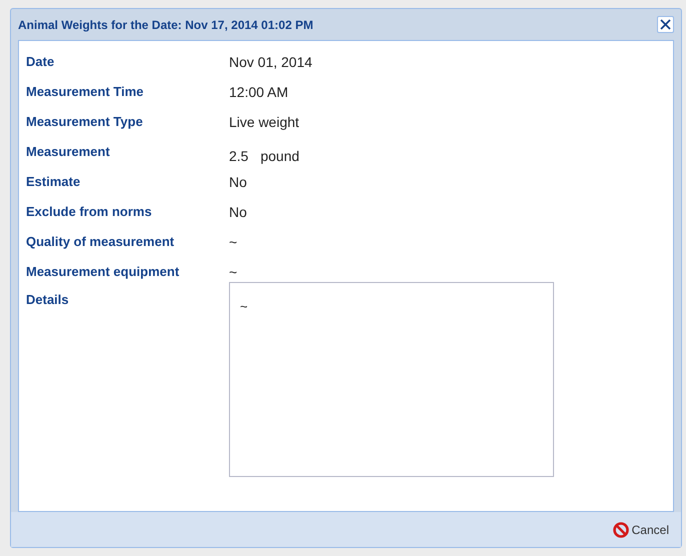 The height and width of the screenshot is (556, 686). Describe the element at coordinates (238, 156) in the screenshot. I see `field-value: 2.5` at that location.